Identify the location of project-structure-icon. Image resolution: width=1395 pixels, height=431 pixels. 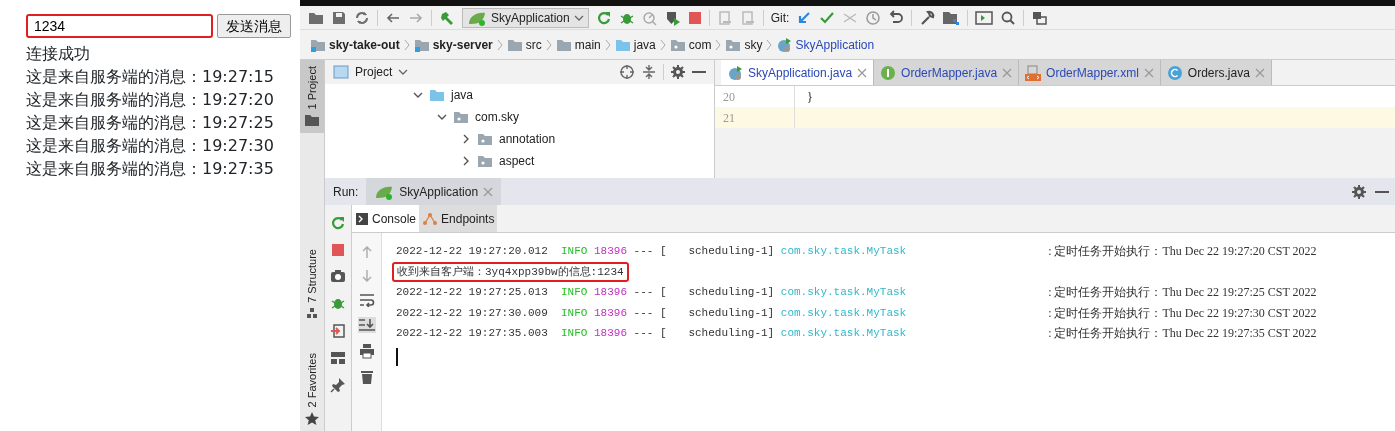
(951, 17).